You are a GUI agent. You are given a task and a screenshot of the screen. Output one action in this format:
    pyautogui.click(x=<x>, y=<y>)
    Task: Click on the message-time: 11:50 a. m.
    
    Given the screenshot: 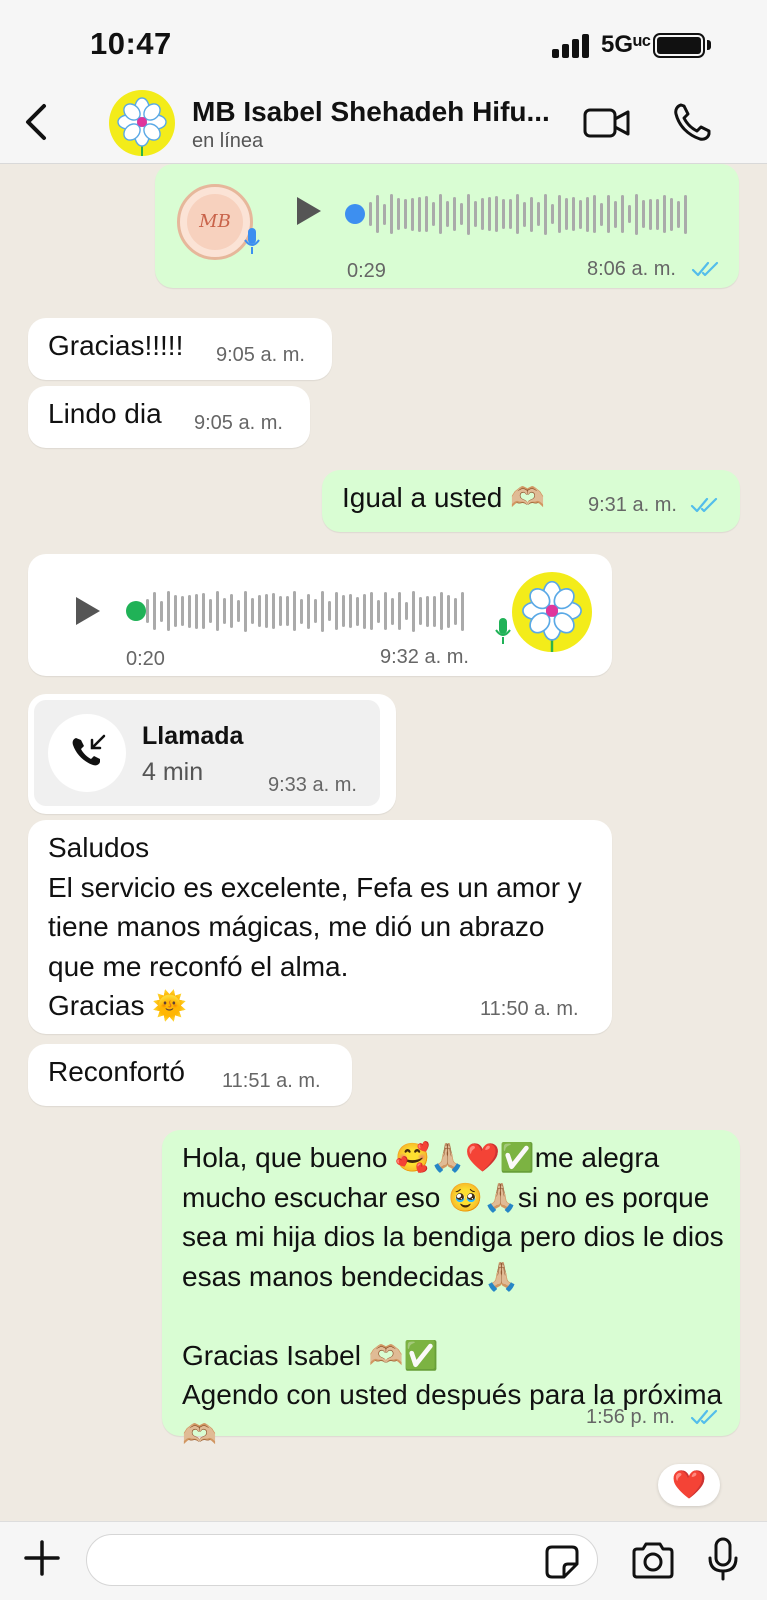 What is the action you would take?
    pyautogui.click(x=529, y=1009)
    